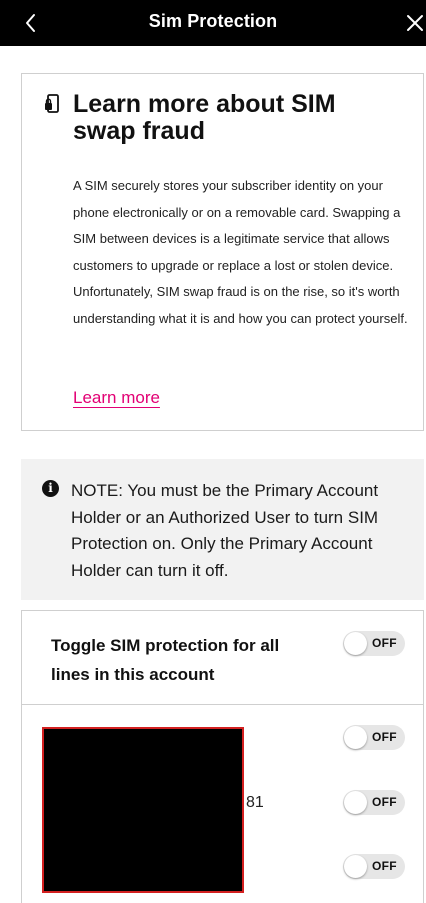  Describe the element at coordinates (116, 398) in the screenshot. I see `learn-more-link: Learn more` at that location.